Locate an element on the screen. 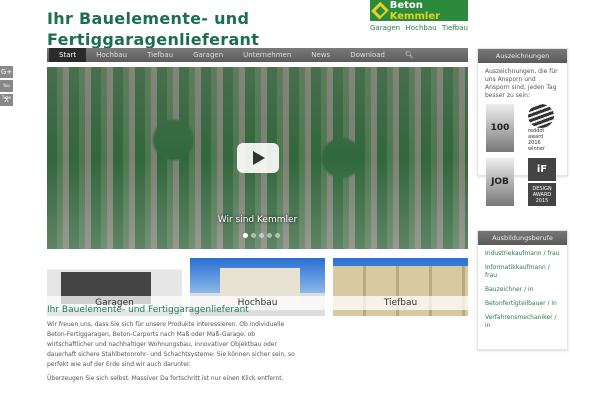 This screenshot has height=400, width=600. link-hochbau: Hochbau is located at coordinates (421, 28).